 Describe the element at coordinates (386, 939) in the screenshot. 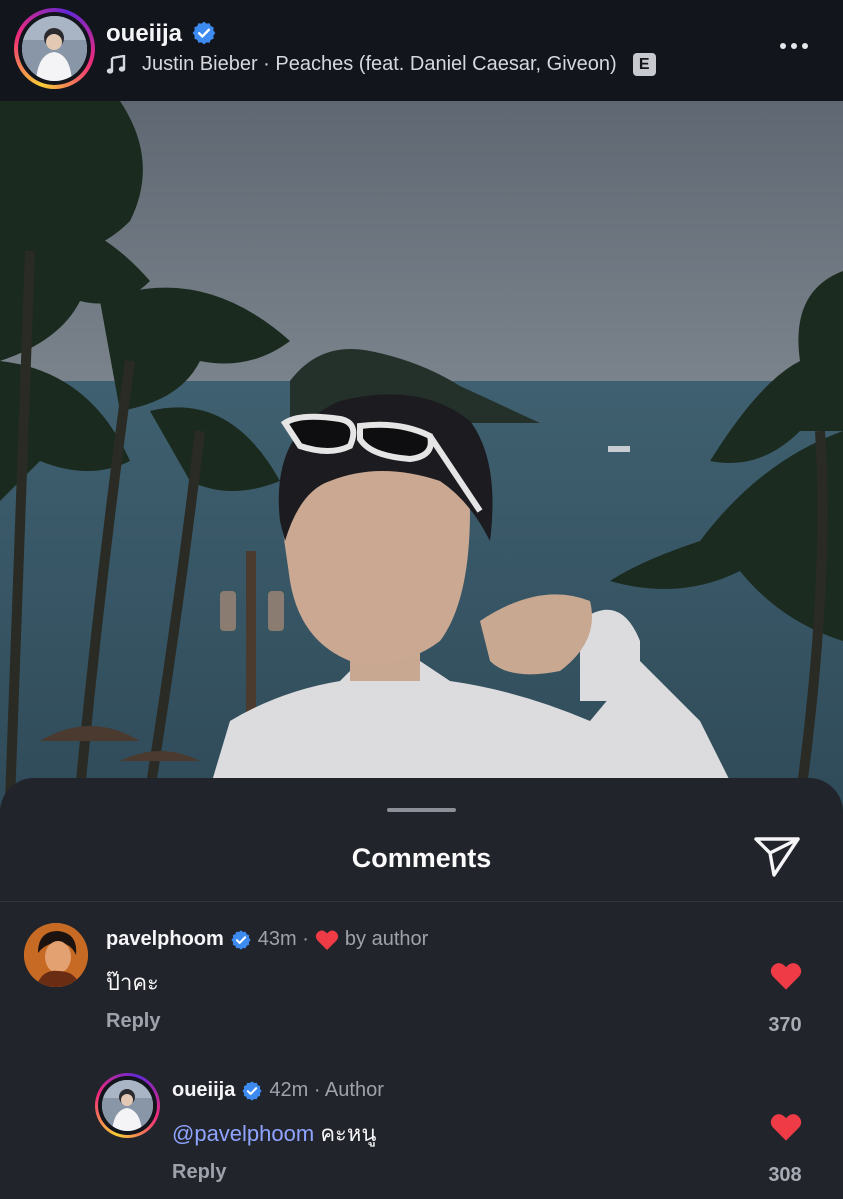

I see `liked-by-author: by author` at that location.